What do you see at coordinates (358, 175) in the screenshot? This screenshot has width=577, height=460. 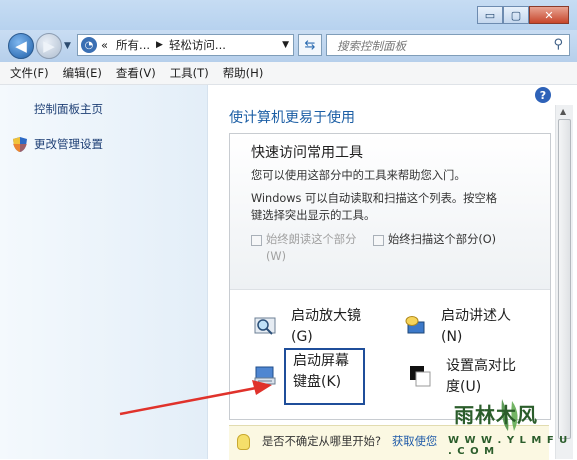 I see `intro-text: 您可以使用这部分中的工具来帮助您入门。` at bounding box center [358, 175].